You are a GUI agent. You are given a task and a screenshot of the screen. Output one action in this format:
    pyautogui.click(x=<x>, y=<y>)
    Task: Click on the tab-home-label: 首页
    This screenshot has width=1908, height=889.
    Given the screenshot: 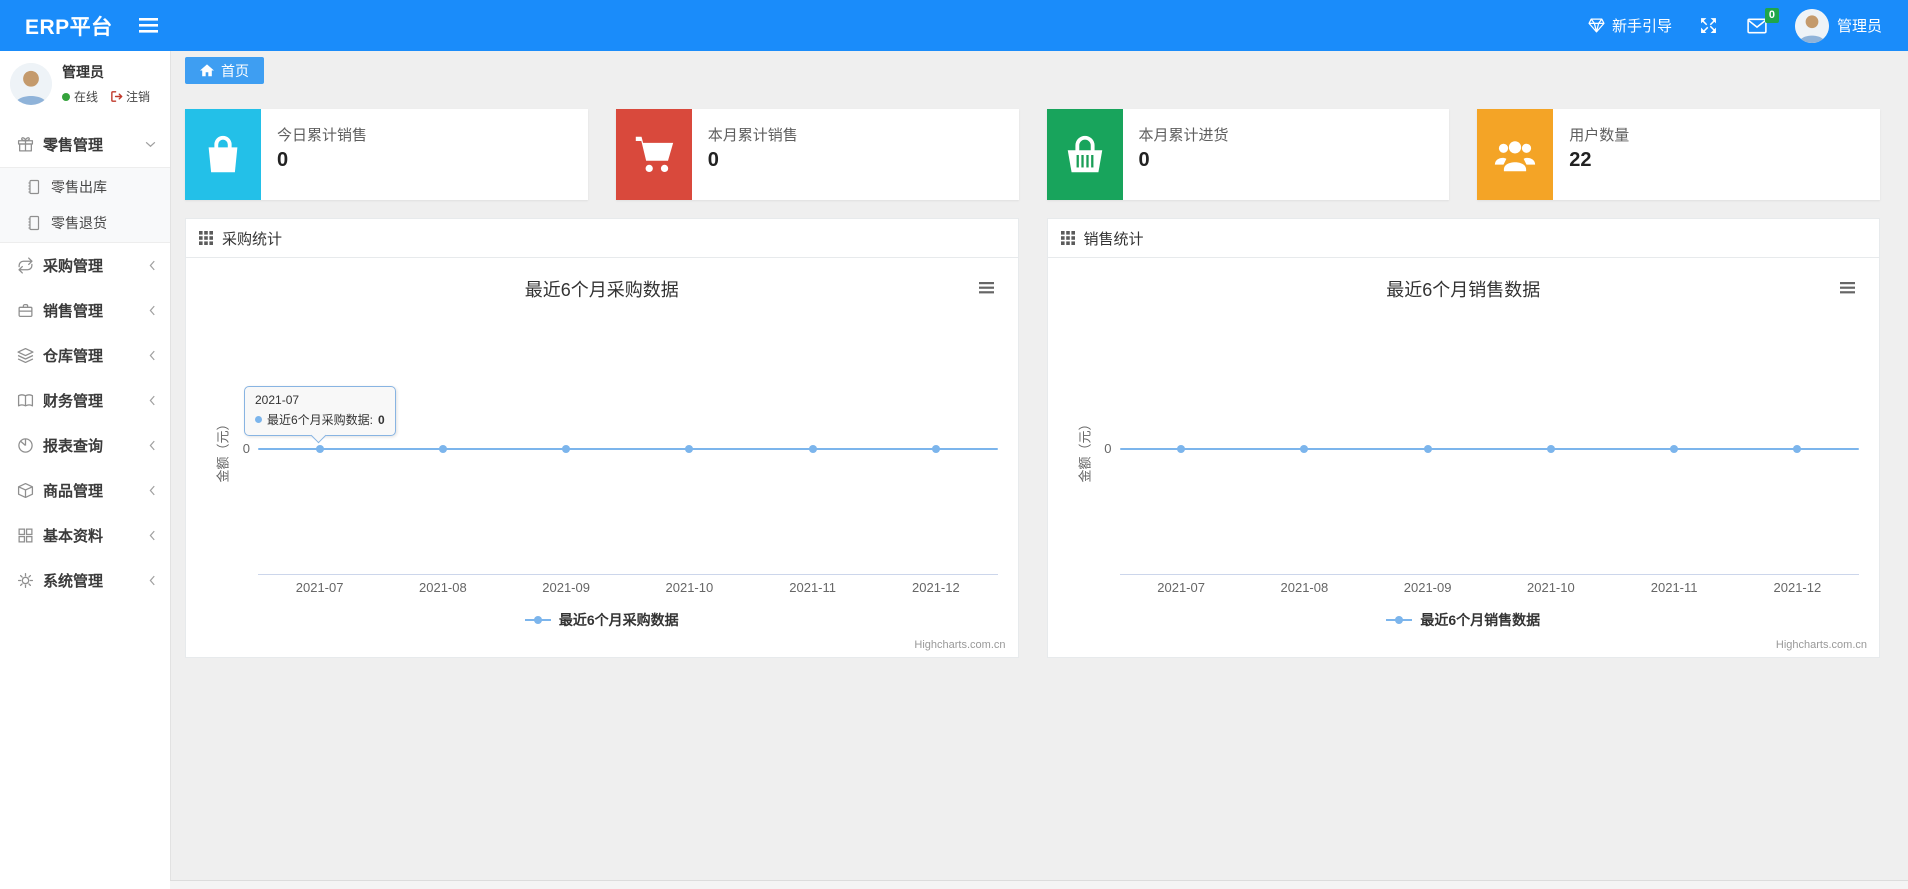 What is the action you would take?
    pyautogui.click(x=235, y=70)
    